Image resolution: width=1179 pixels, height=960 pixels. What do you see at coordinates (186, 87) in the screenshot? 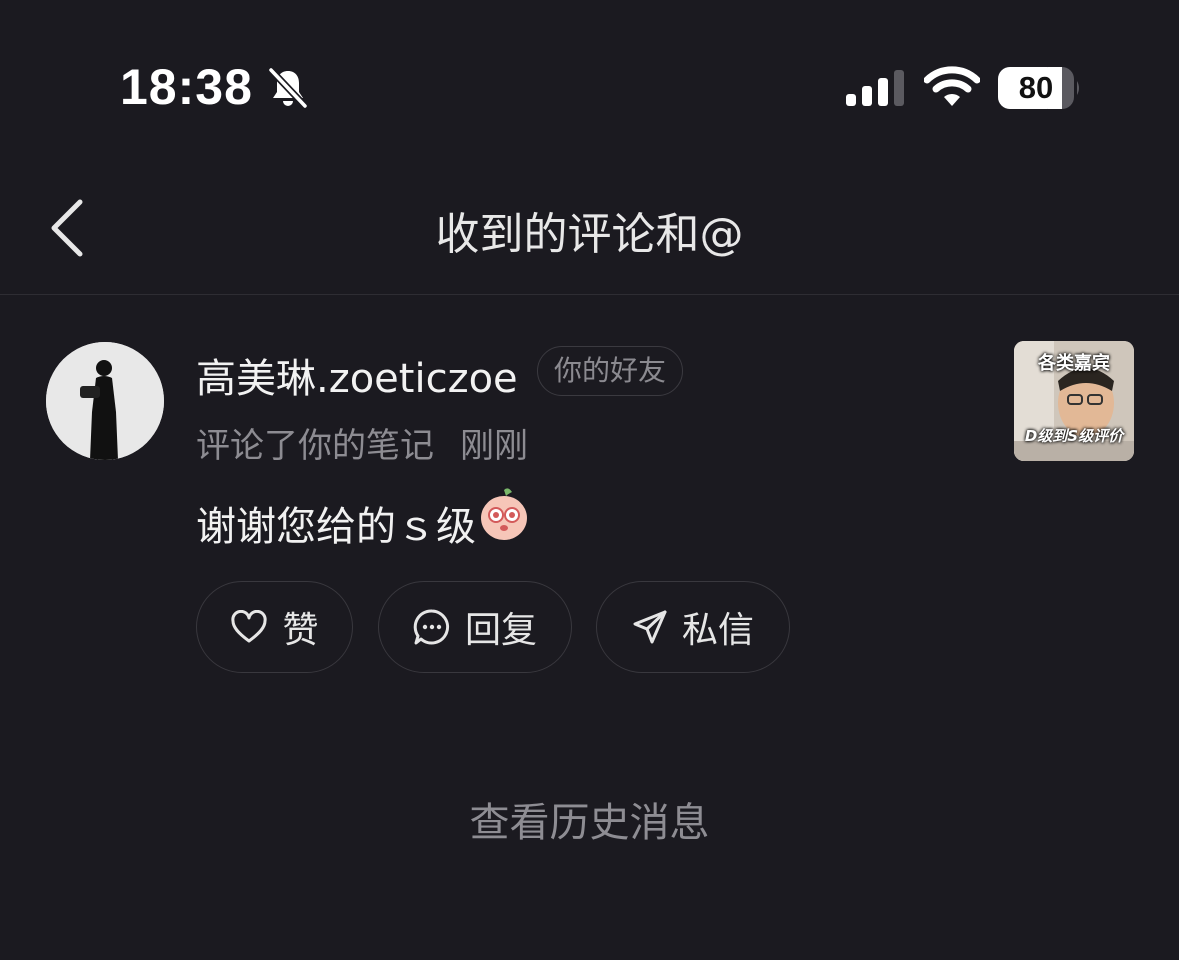
I see `status-time: 18:38` at bounding box center [186, 87].